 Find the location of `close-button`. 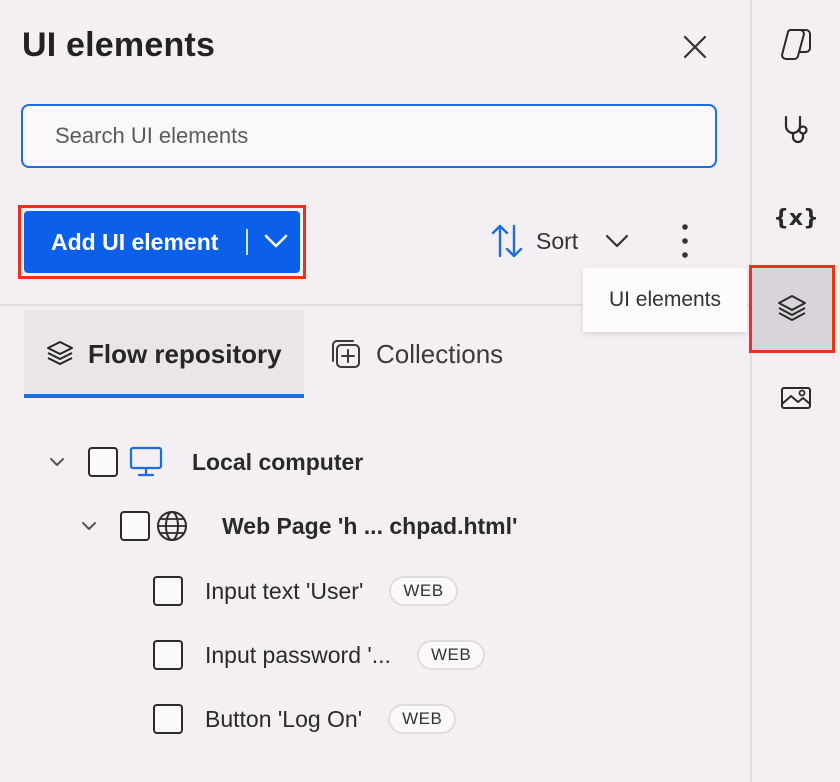

close-button is located at coordinates (695, 47).